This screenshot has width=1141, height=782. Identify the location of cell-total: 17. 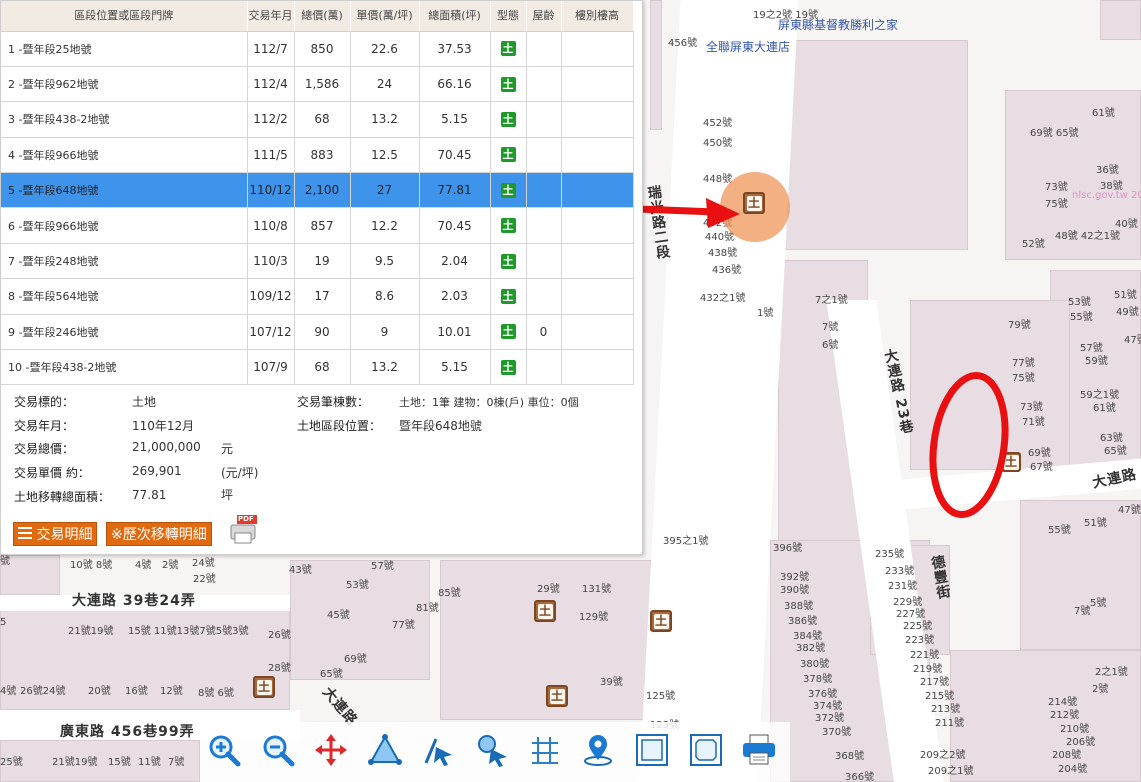
(322, 296).